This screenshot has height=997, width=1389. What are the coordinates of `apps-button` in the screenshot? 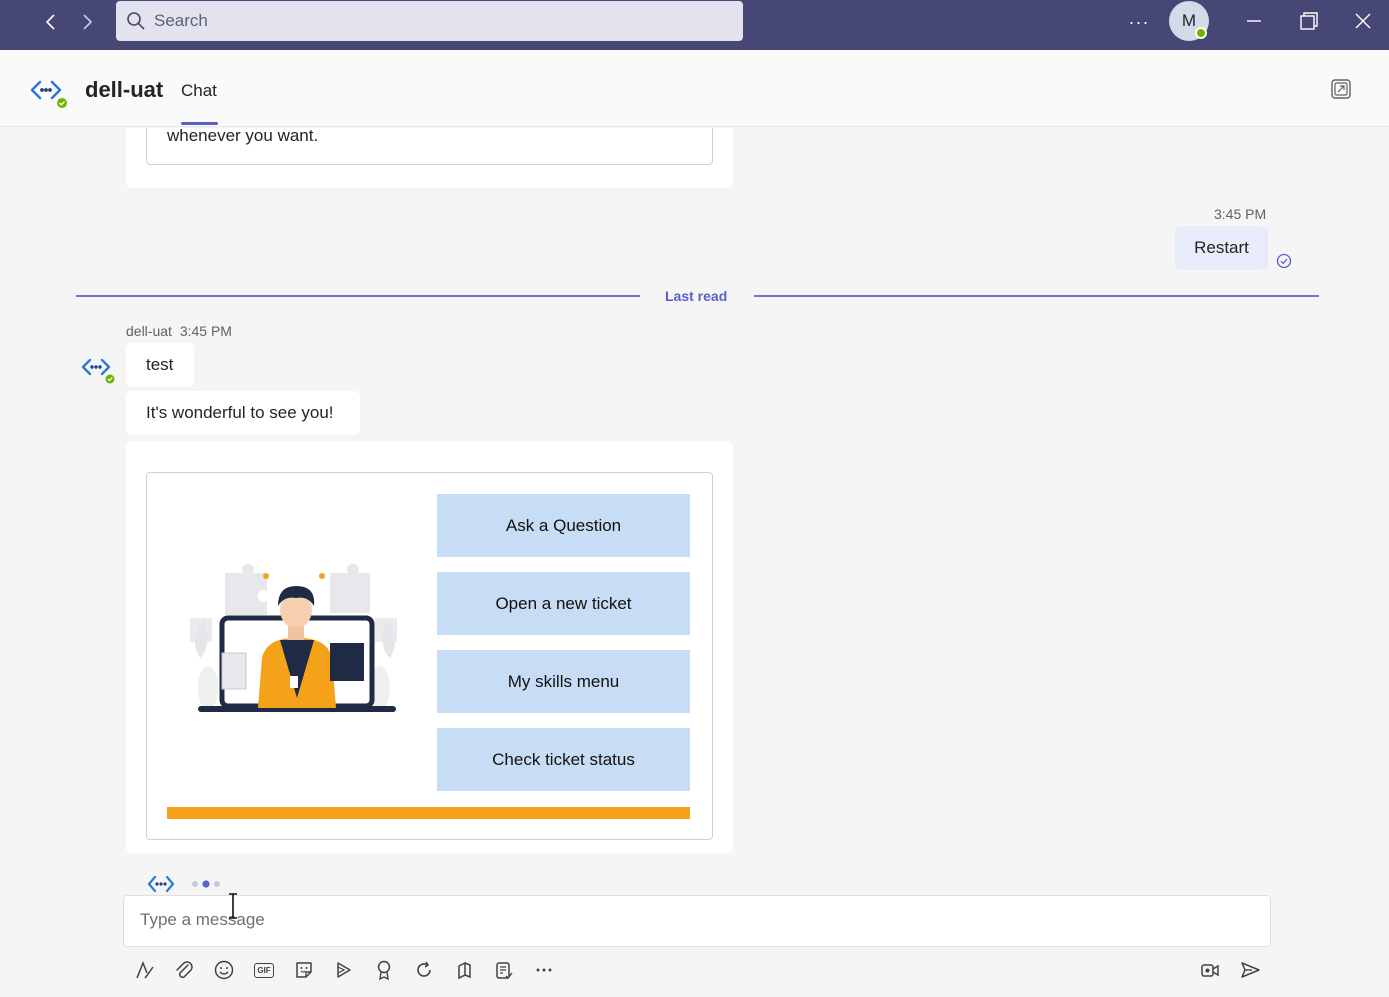 It's located at (464, 970).